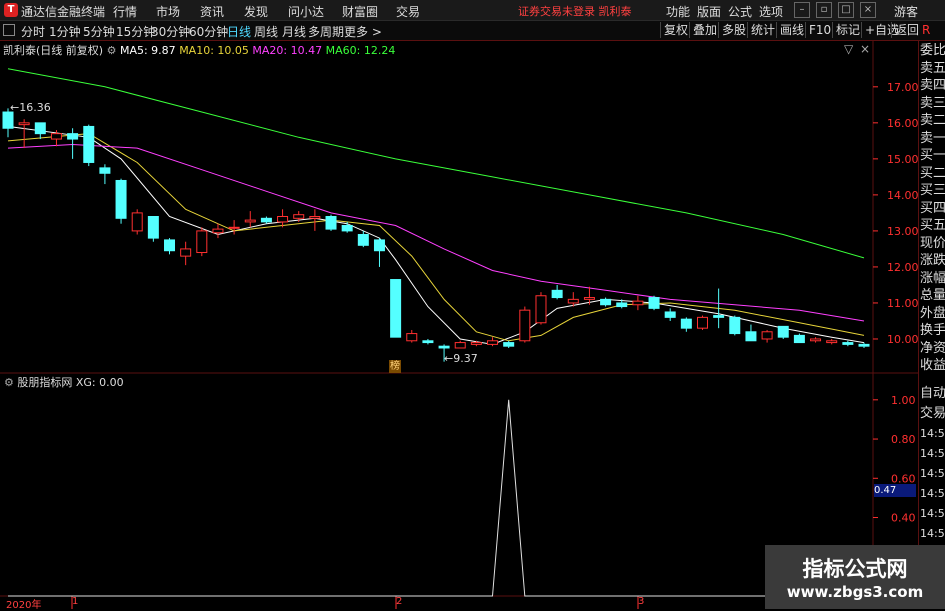  I want to click on period-15min: 15分钟, so click(135, 31).